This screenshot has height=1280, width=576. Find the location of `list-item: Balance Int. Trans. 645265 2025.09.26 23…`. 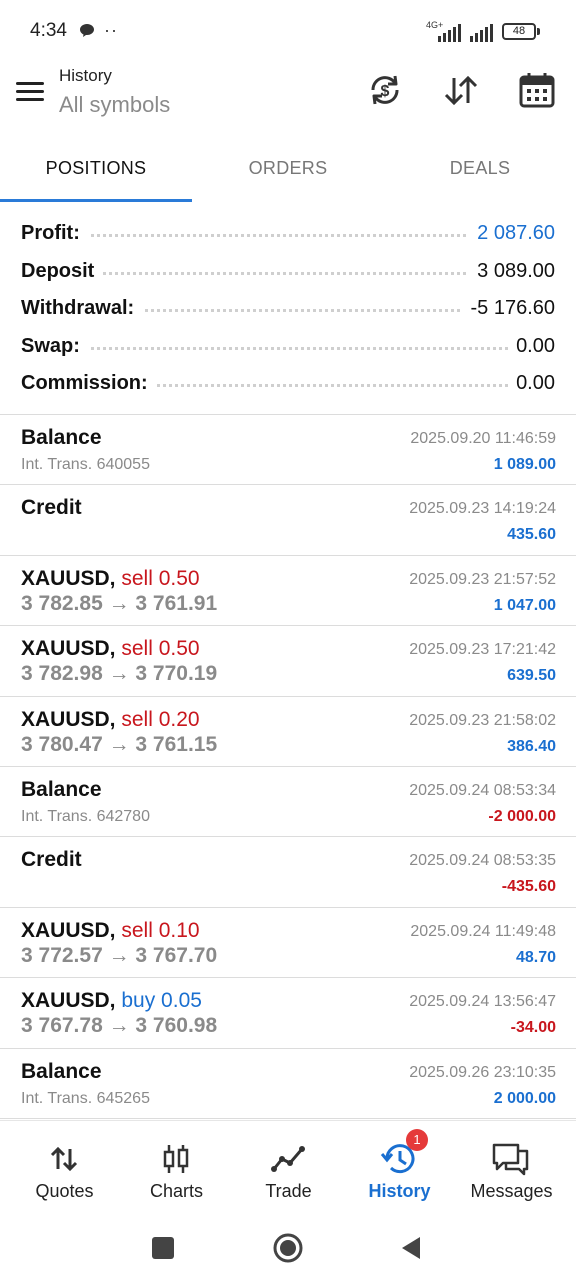

list-item: Balance Int. Trans. 645265 2025.09.26 23… is located at coordinates (288, 1084).